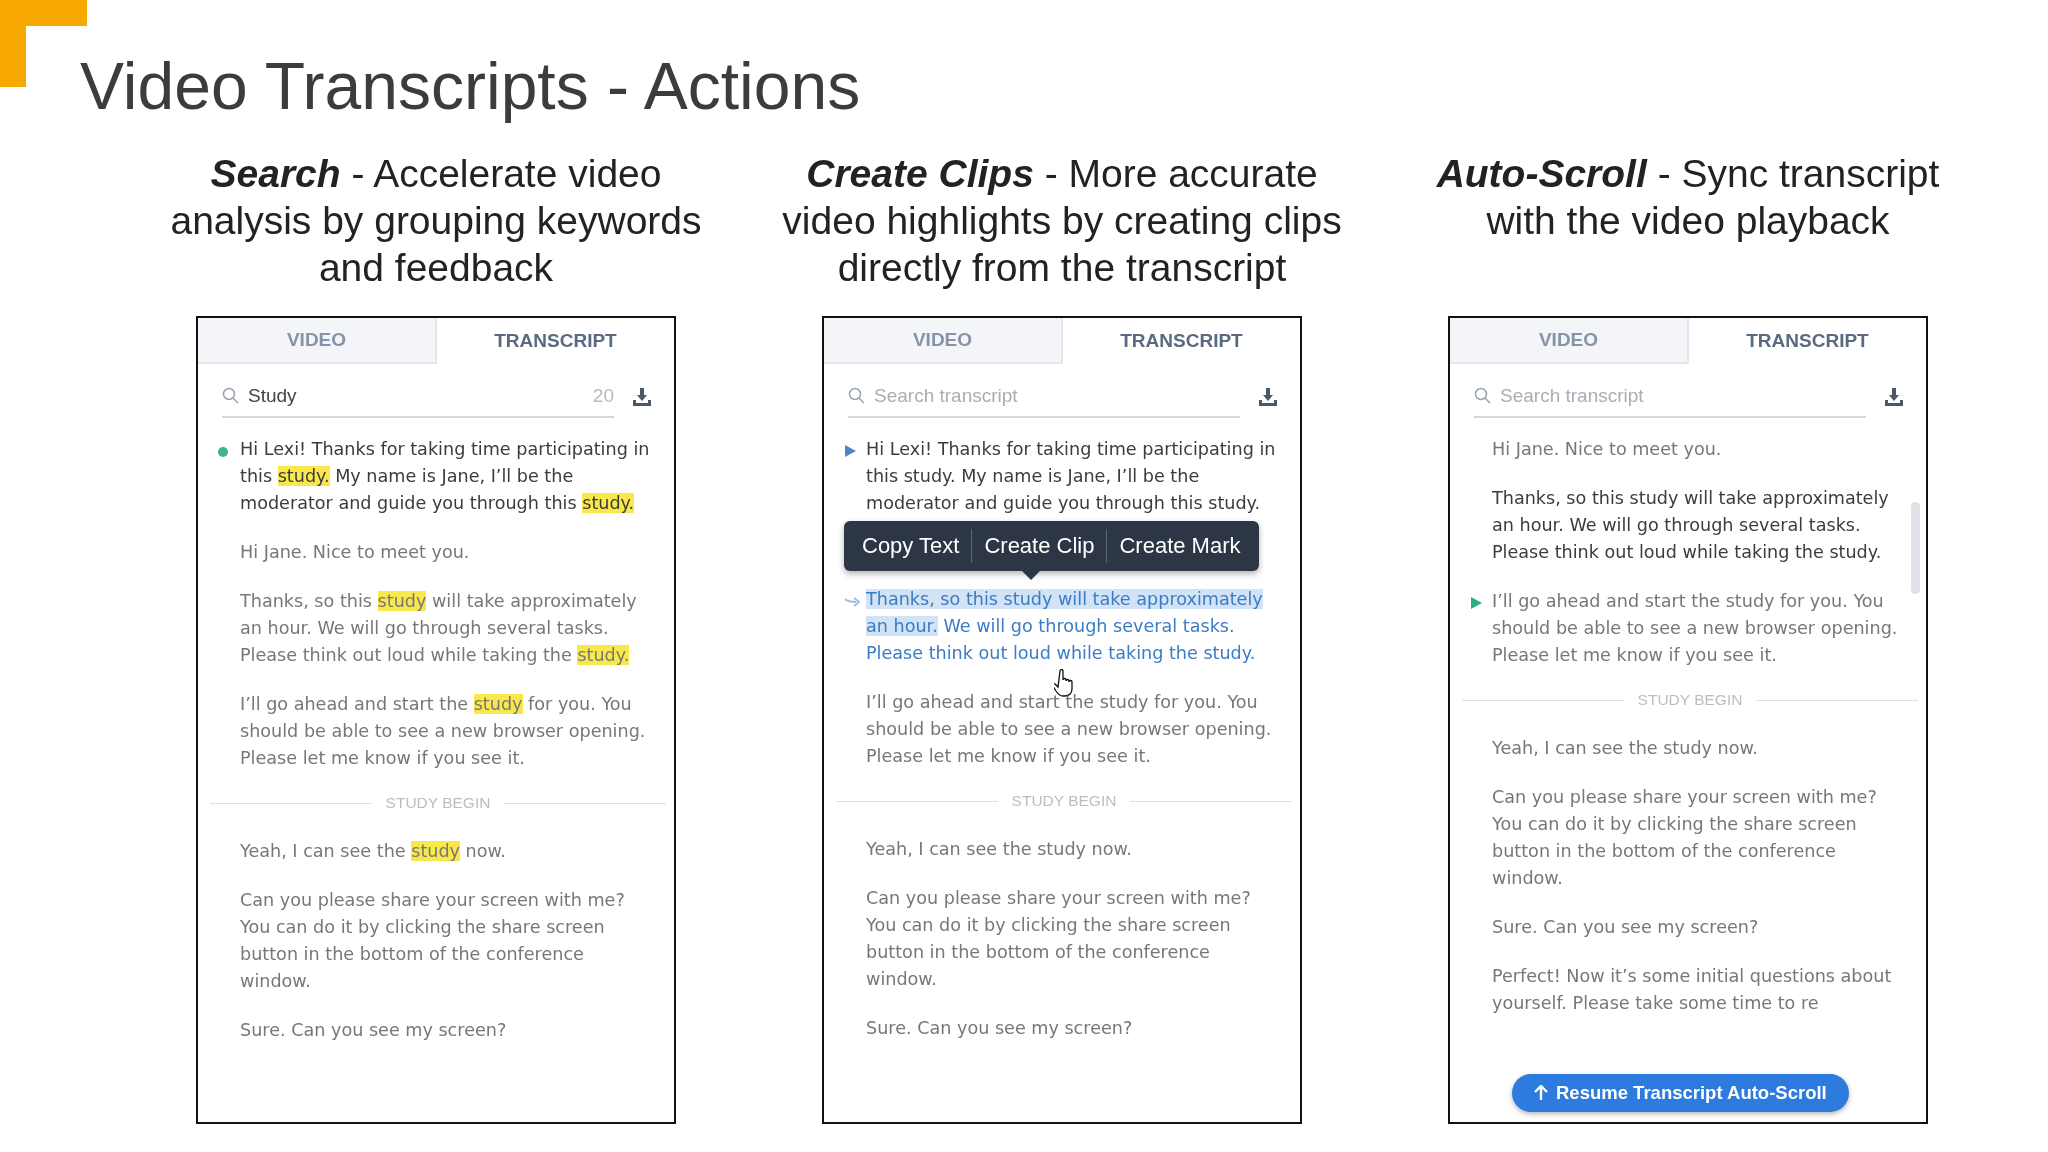 The width and height of the screenshot is (2048, 1152). What do you see at coordinates (1915, 548) in the screenshot?
I see `scrollbar` at bounding box center [1915, 548].